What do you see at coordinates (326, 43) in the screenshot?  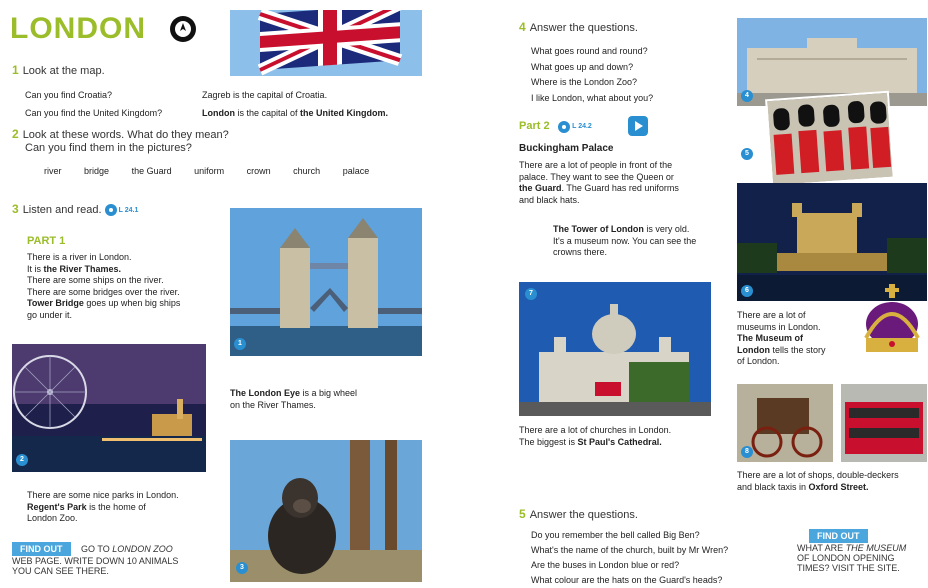 I see `union-jack-photo` at bounding box center [326, 43].